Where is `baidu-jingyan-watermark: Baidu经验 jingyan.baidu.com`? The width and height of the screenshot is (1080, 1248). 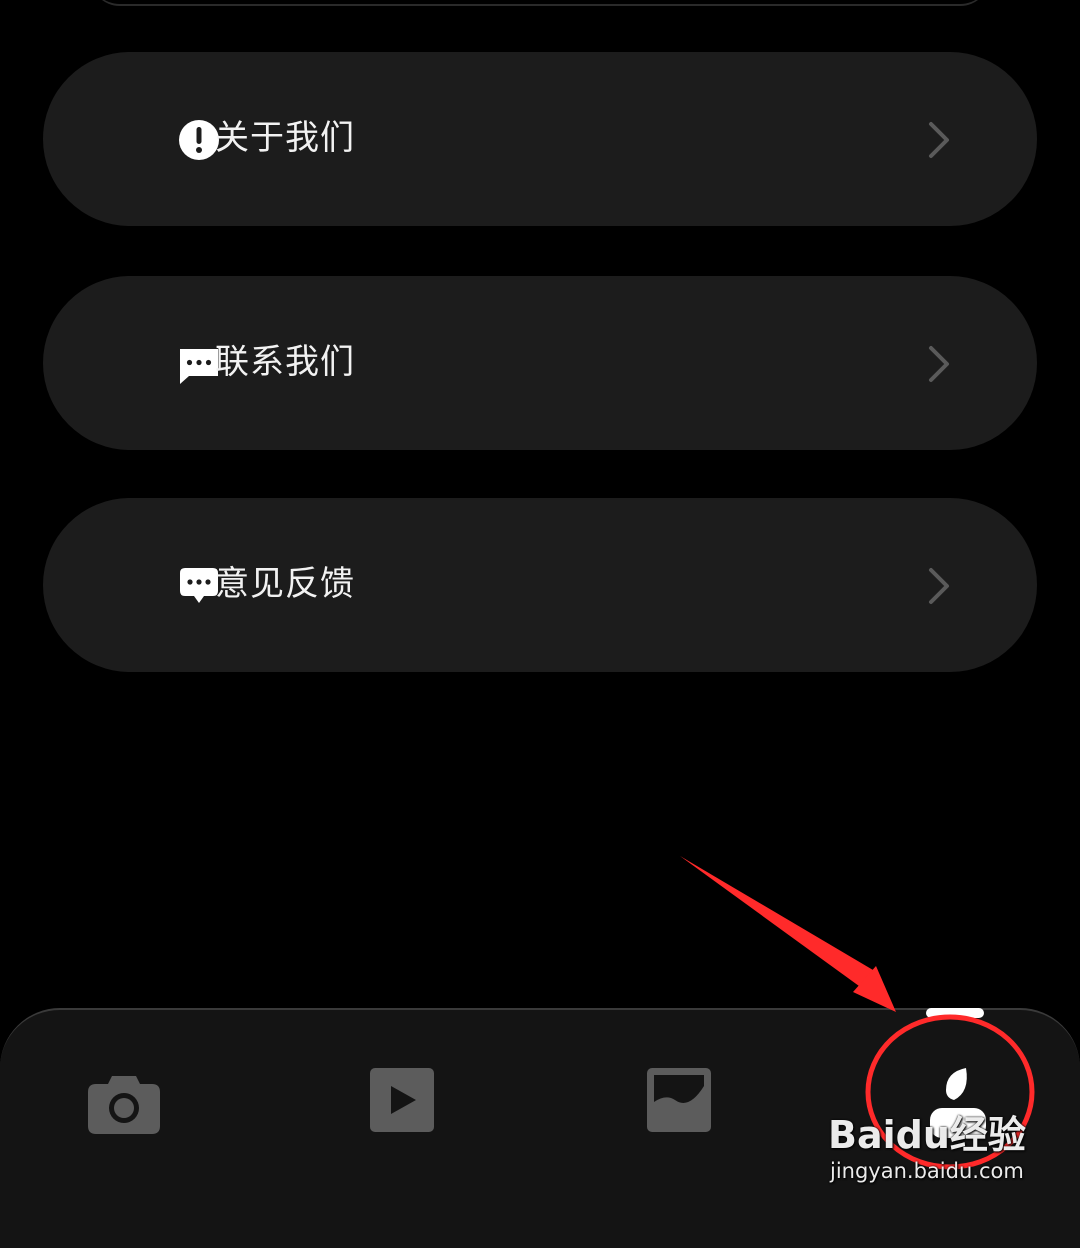 baidu-jingyan-watermark: Baidu经验 jingyan.baidu.com is located at coordinates (948, 1152).